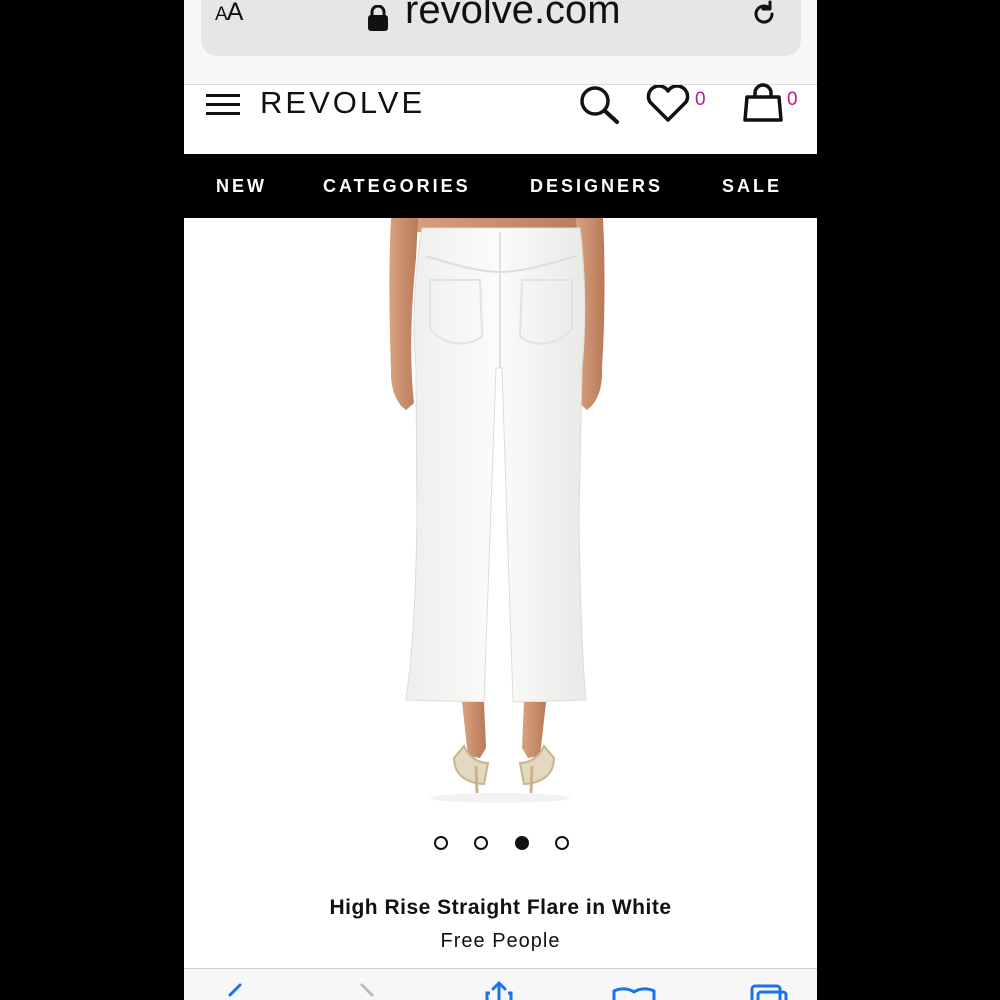  What do you see at coordinates (500, 844) in the screenshot?
I see `image-carousel-dots` at bounding box center [500, 844].